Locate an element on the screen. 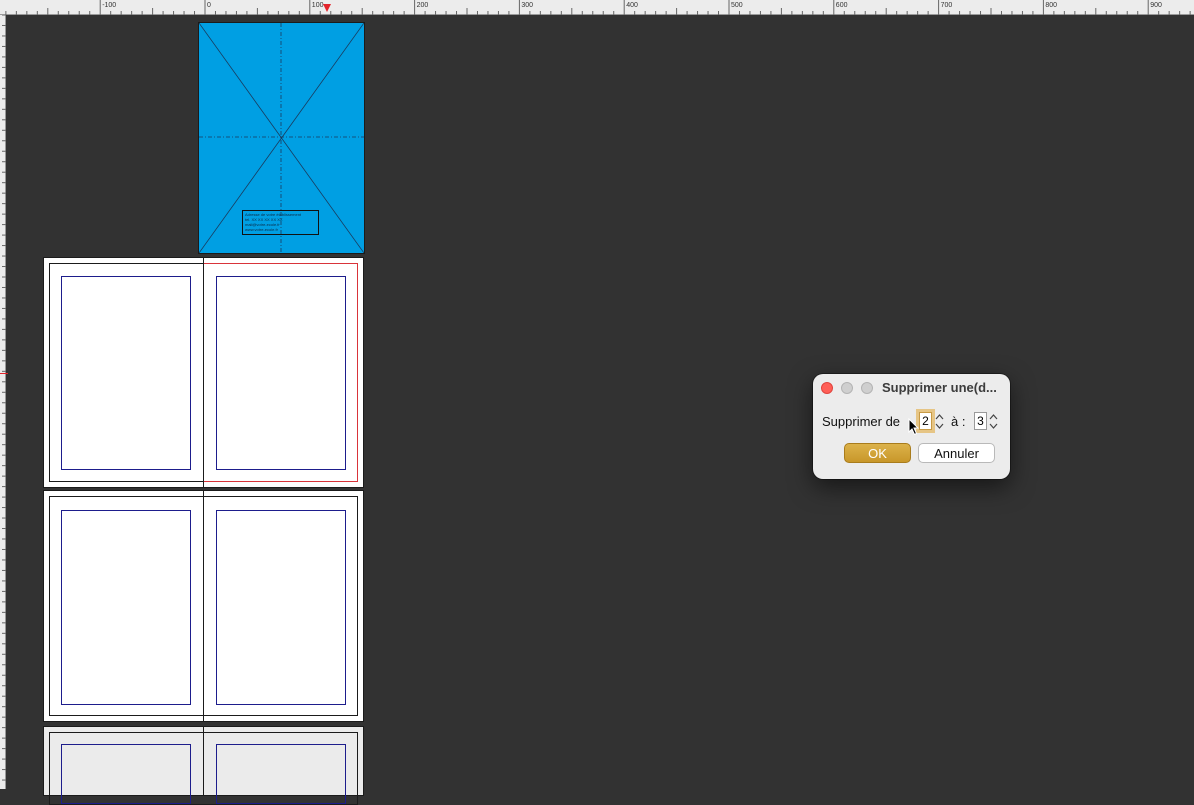  delete-to-label: à : is located at coordinates (958, 421).